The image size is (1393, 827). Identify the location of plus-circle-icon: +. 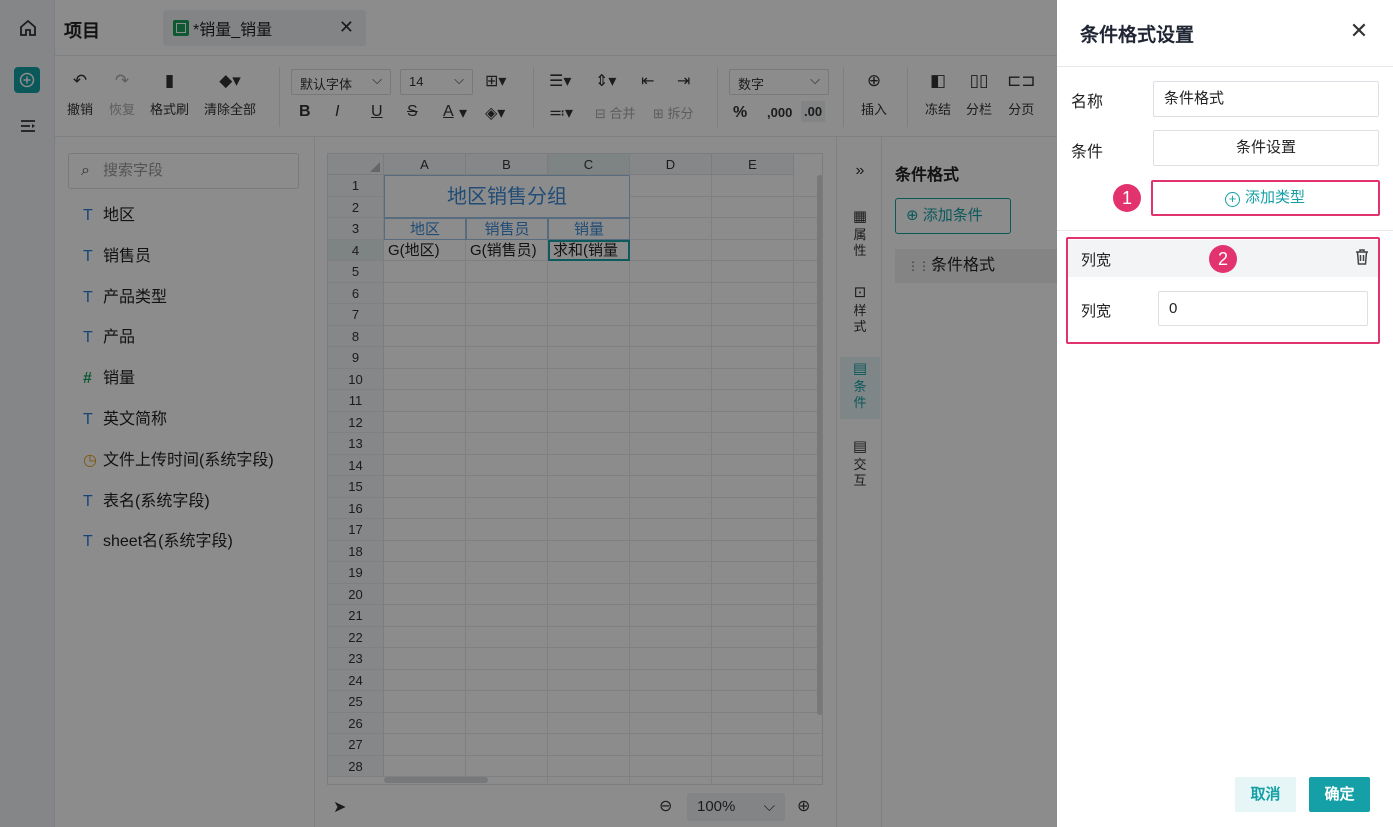
(1232, 199).